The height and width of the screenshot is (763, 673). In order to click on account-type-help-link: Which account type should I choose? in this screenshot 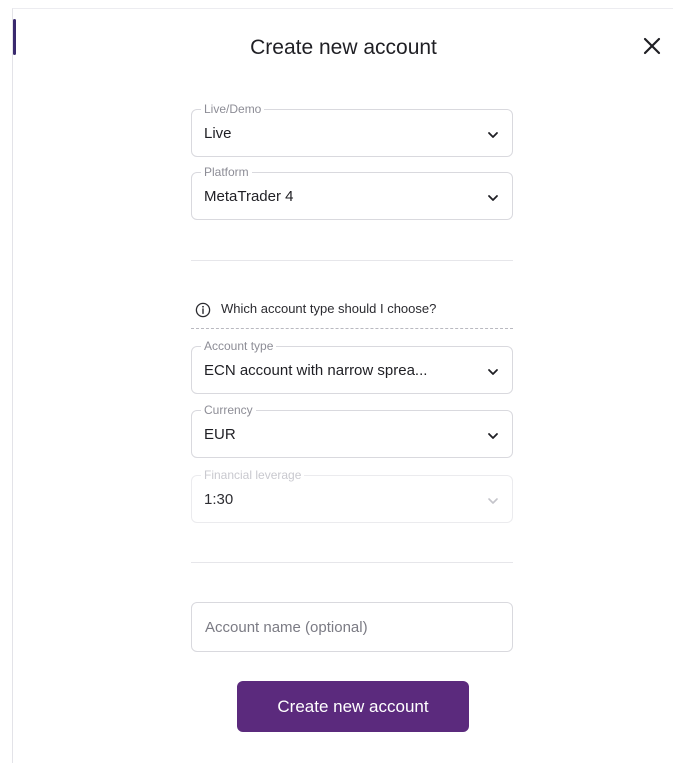, I will do `click(352, 314)`.